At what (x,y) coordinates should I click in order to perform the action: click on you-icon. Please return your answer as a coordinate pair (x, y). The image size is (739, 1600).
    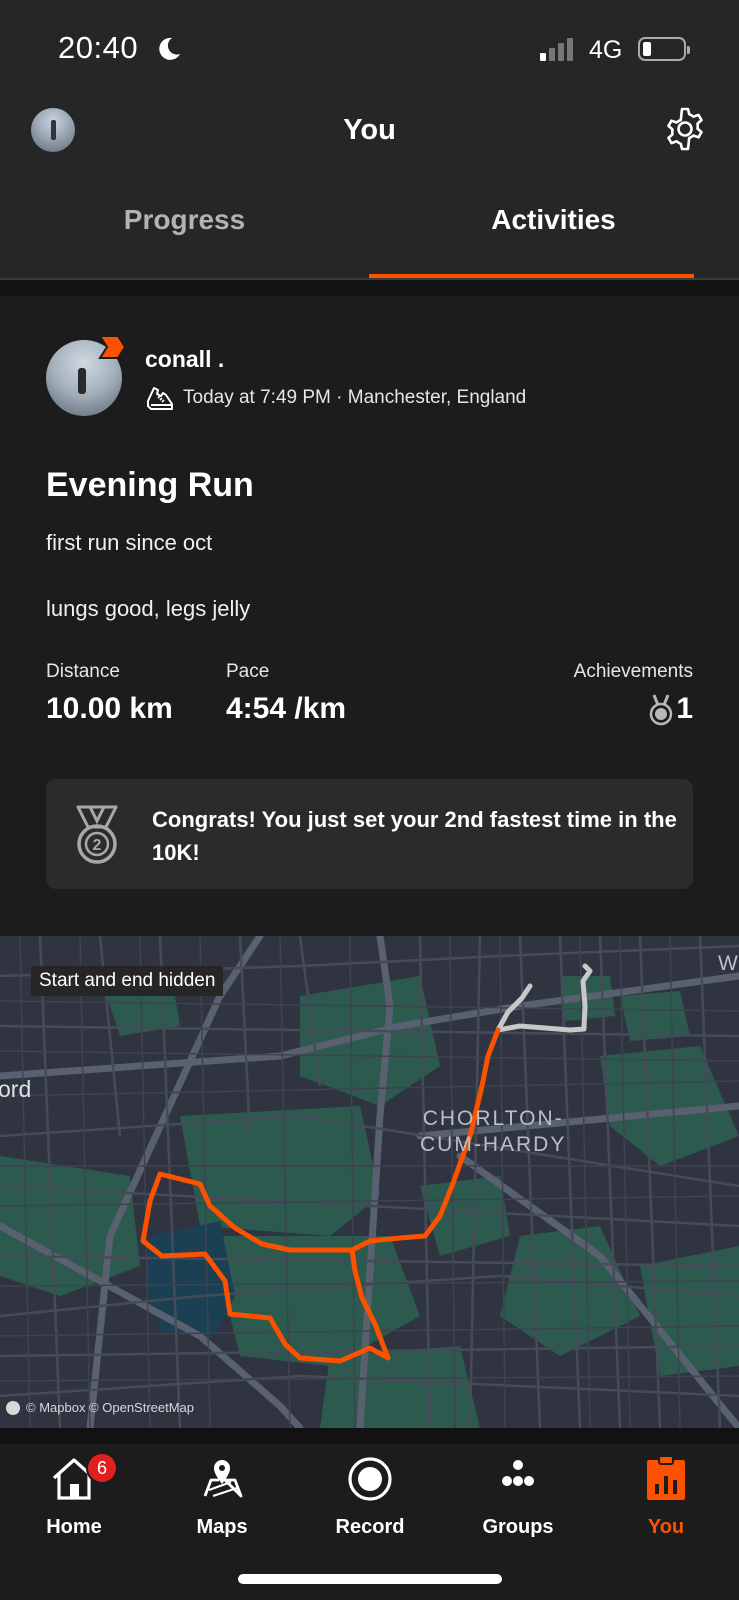
    Looking at the image, I should click on (666, 1477).